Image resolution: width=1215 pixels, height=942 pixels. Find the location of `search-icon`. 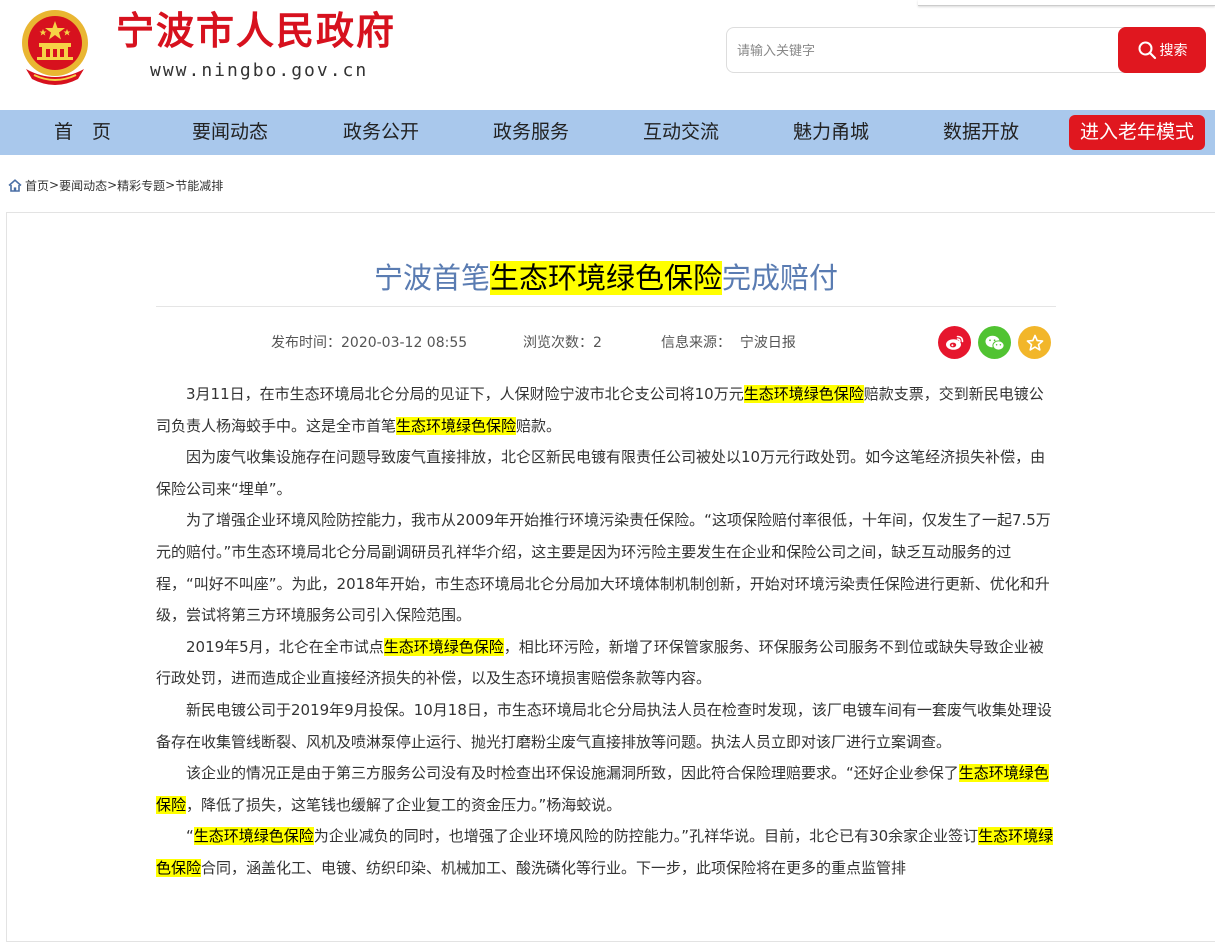

search-icon is located at coordinates (1147, 50).